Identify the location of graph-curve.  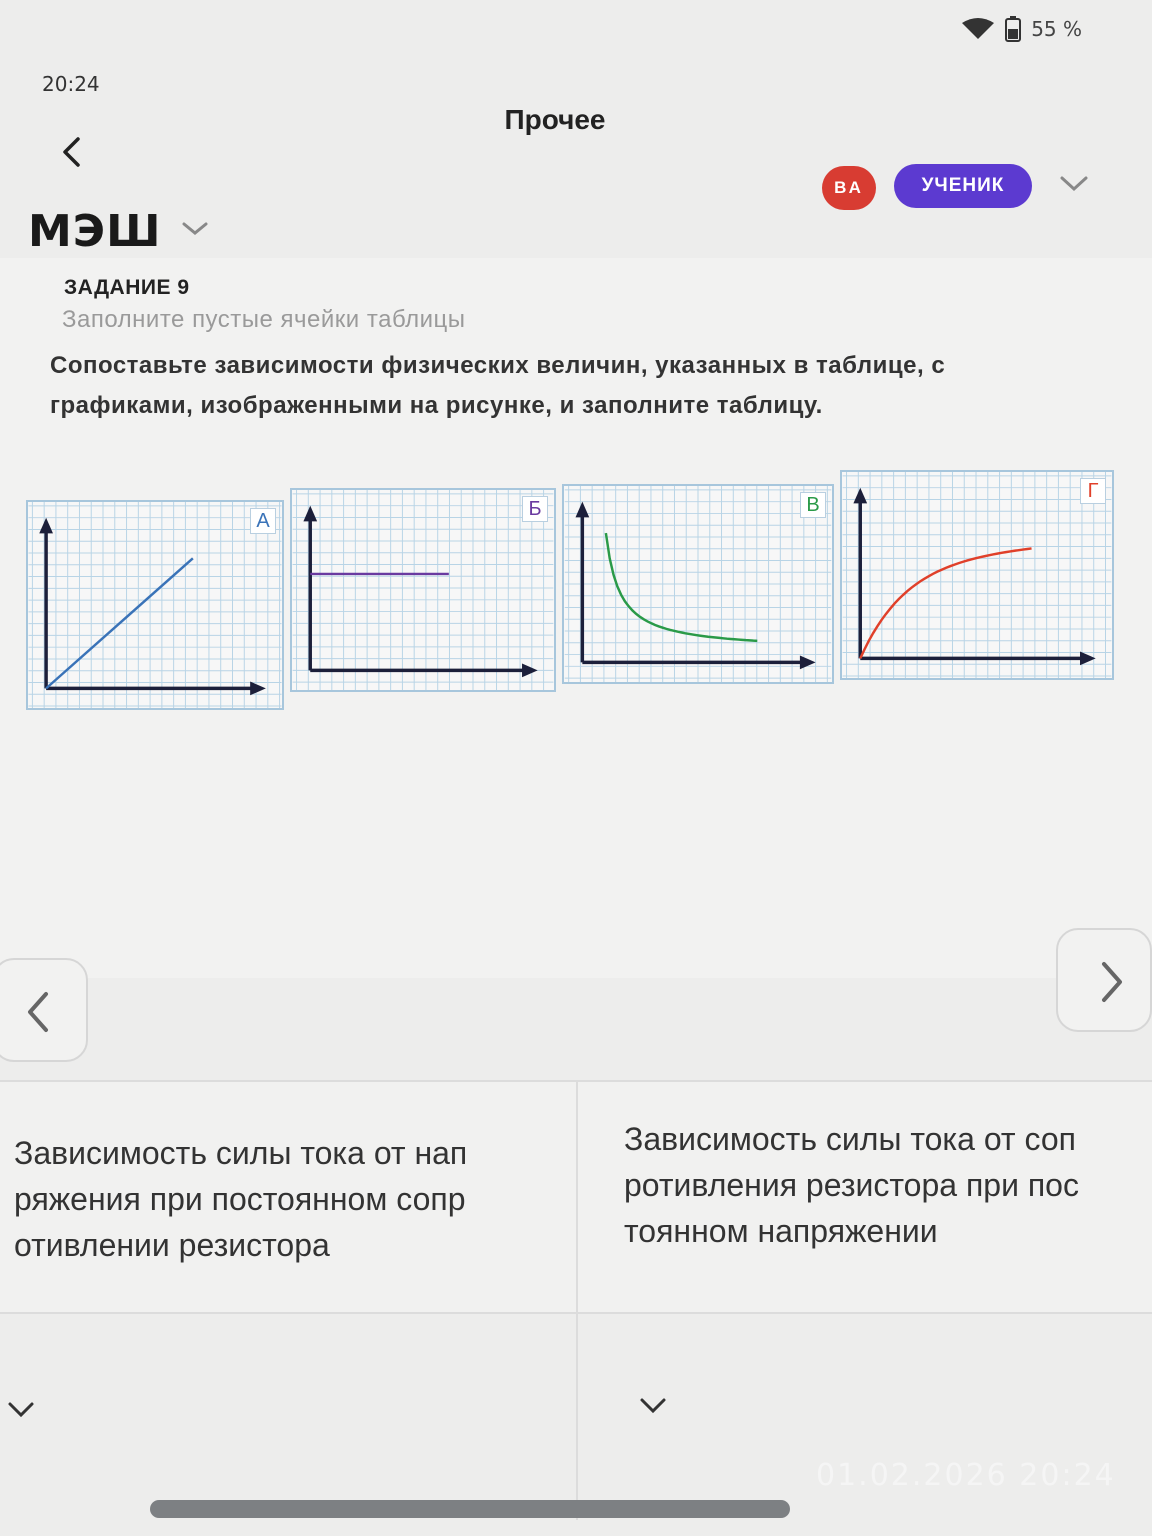
(945, 603).